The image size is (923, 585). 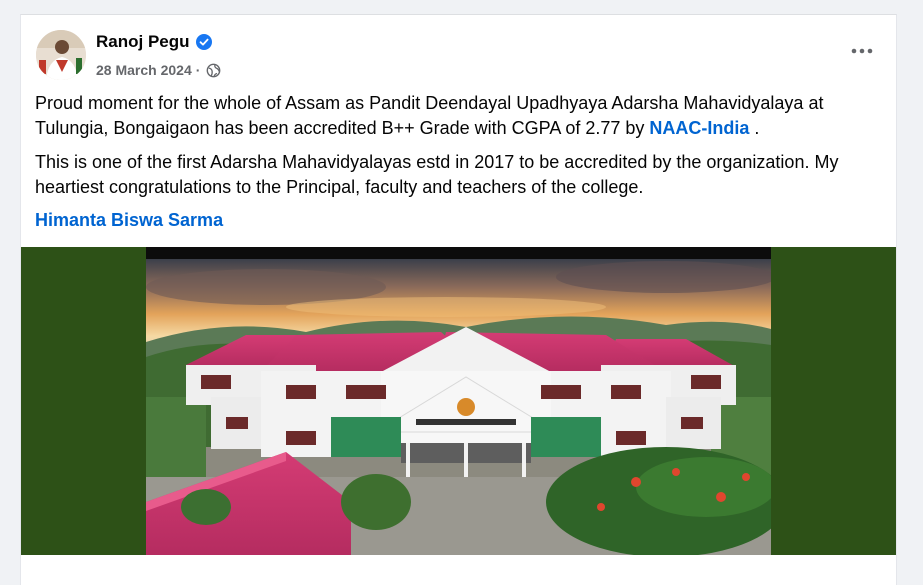 I want to click on author-name: Ranoj Pegu, so click(x=154, y=42).